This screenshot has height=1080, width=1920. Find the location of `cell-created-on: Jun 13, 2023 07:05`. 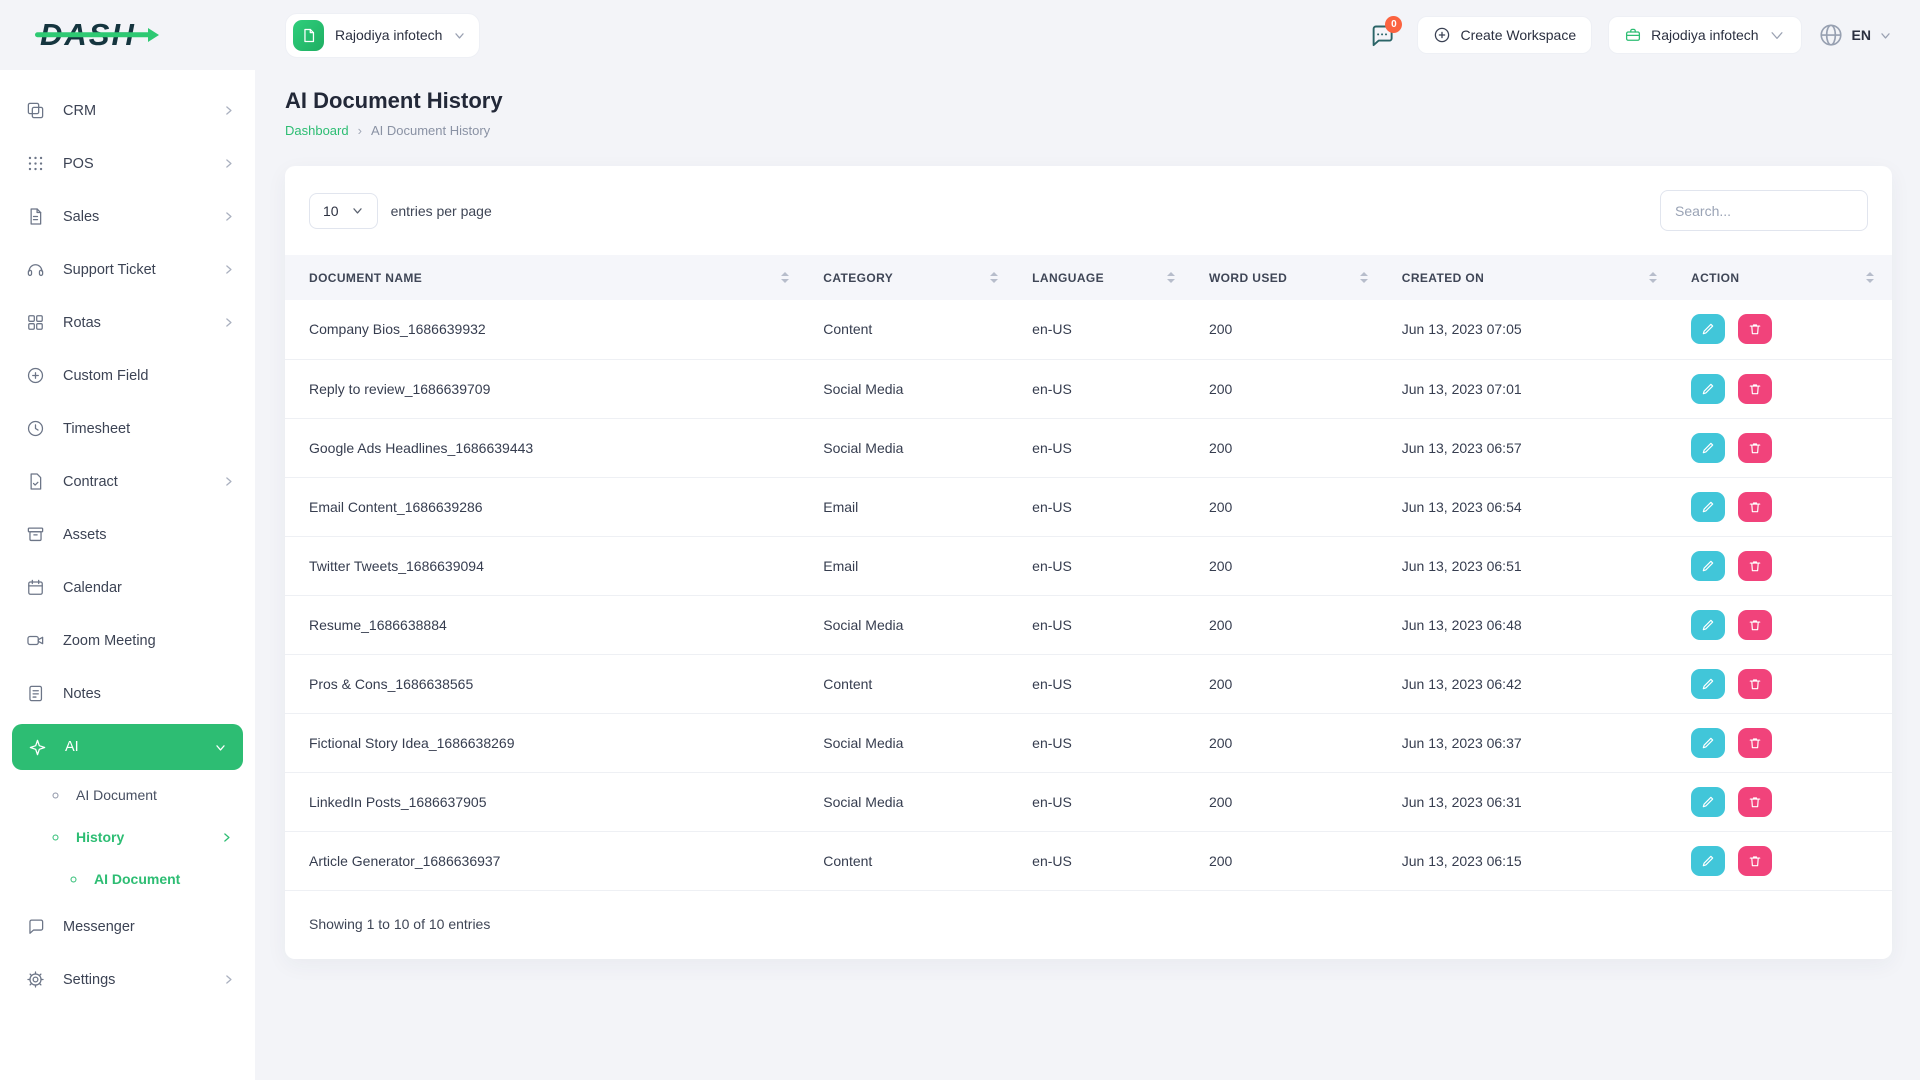

cell-created-on: Jun 13, 2023 07:05 is located at coordinates (1461, 329).